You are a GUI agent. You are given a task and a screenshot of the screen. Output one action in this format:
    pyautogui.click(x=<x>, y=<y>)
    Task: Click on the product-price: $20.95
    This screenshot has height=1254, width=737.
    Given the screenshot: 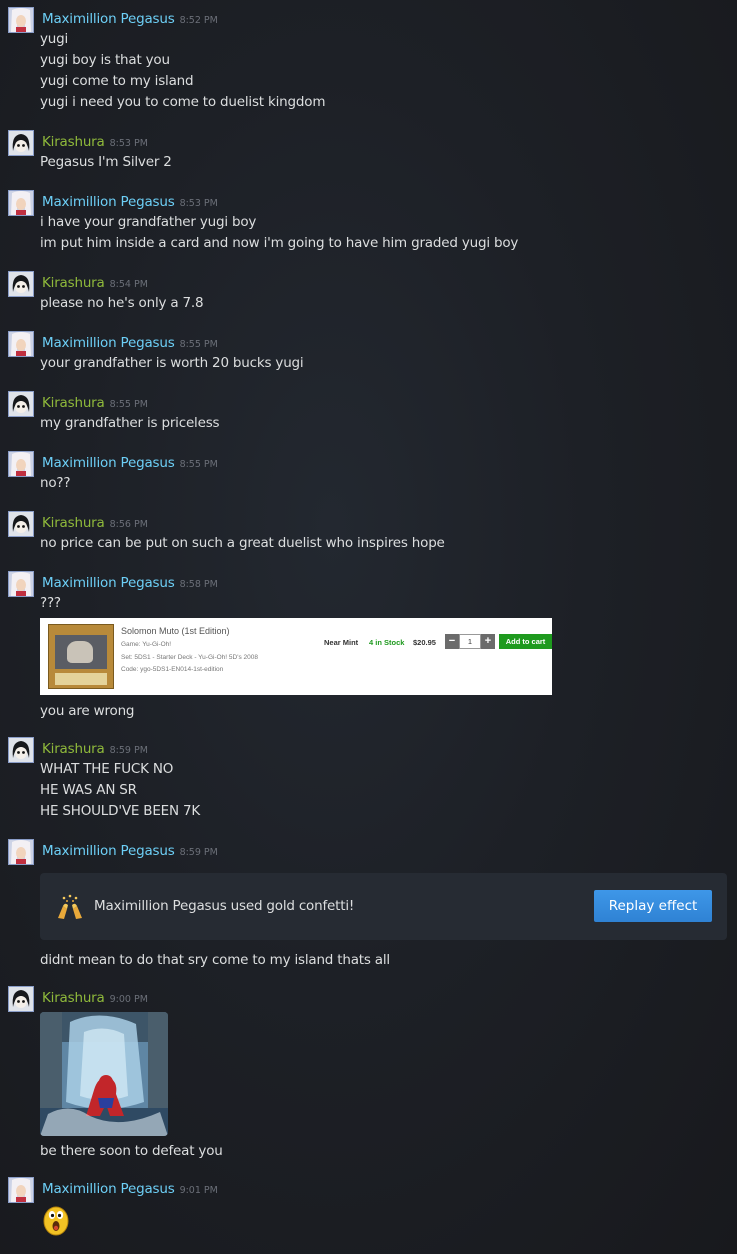 What is the action you would take?
    pyautogui.click(x=424, y=642)
    